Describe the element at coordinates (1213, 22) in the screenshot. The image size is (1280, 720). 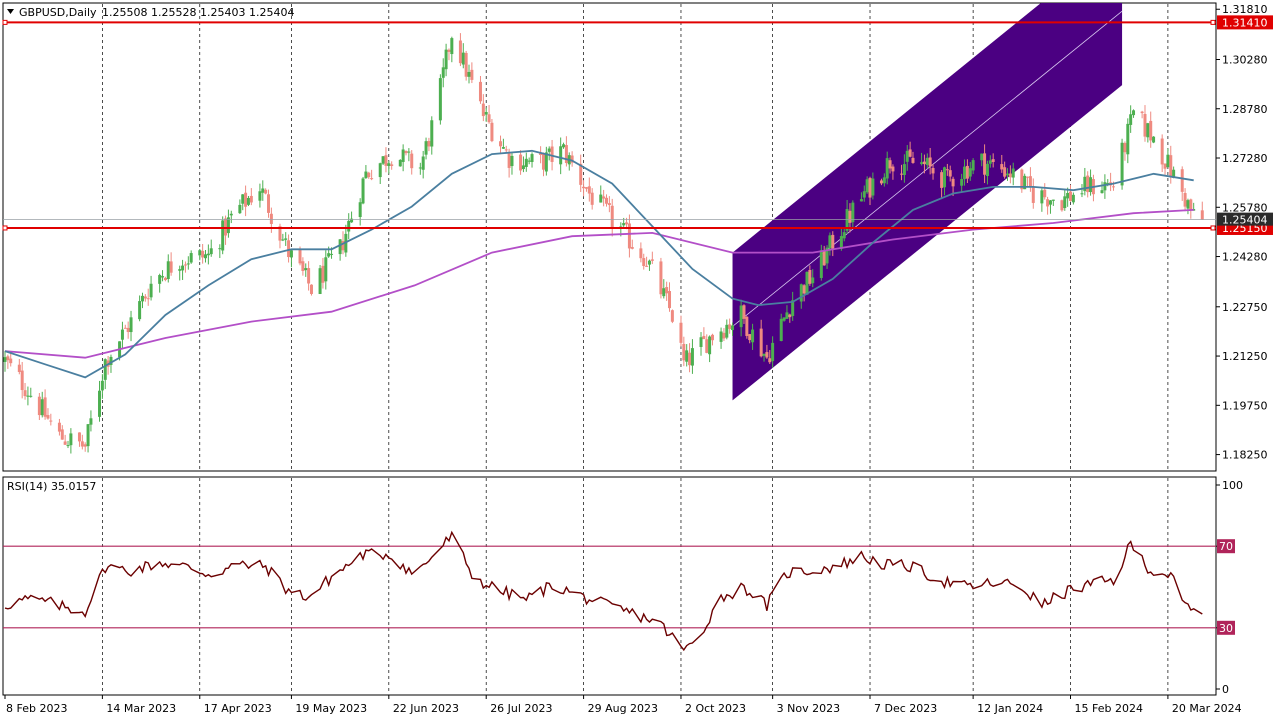
I see `level-anchor-right` at that location.